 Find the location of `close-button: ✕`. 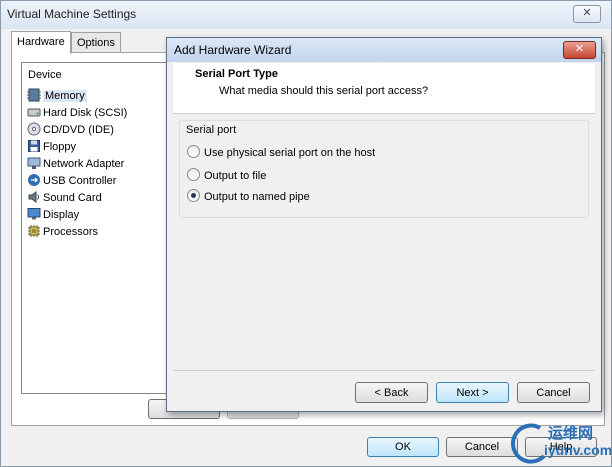

close-button: ✕ is located at coordinates (587, 14).